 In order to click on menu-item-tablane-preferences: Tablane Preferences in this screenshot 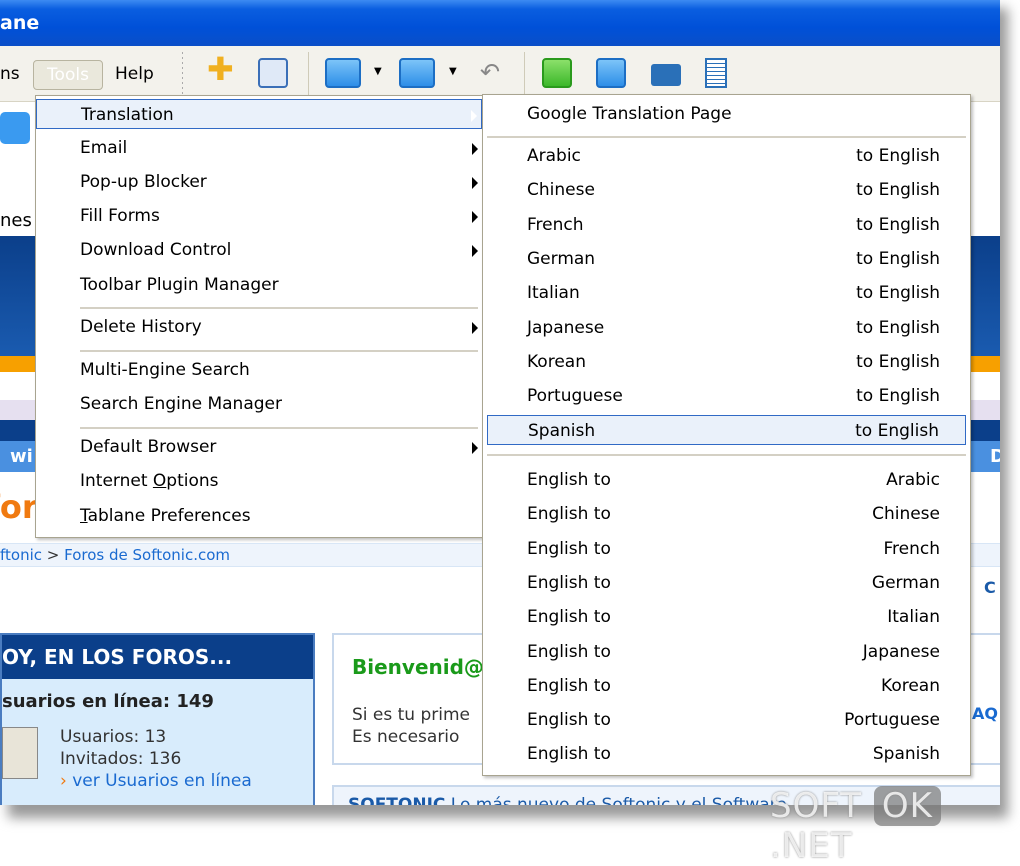, I will do `click(259, 516)`.